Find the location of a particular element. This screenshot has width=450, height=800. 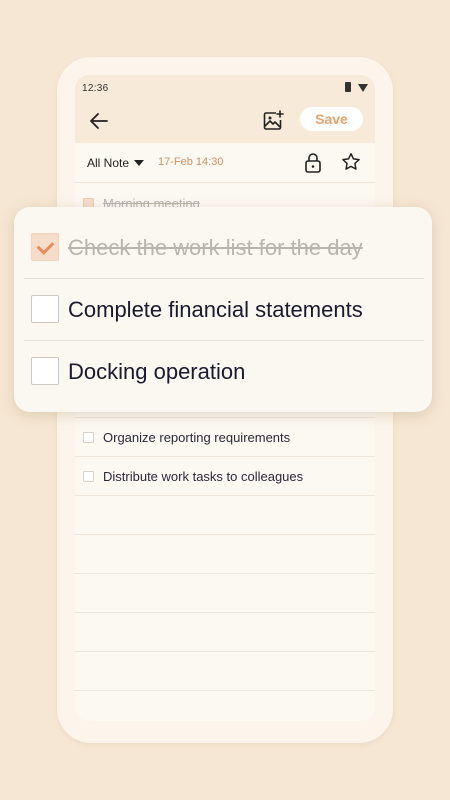

battery-icon is located at coordinates (348, 87).